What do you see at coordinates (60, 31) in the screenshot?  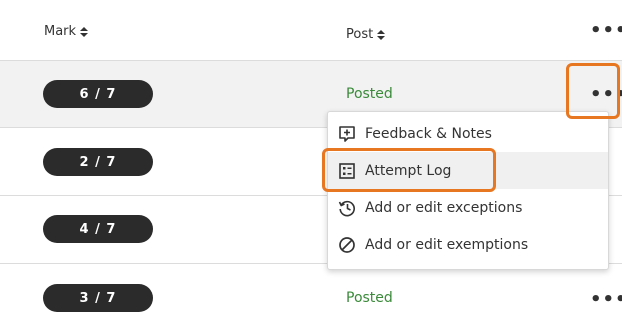 I see `column-header-mark-label: Mark` at bounding box center [60, 31].